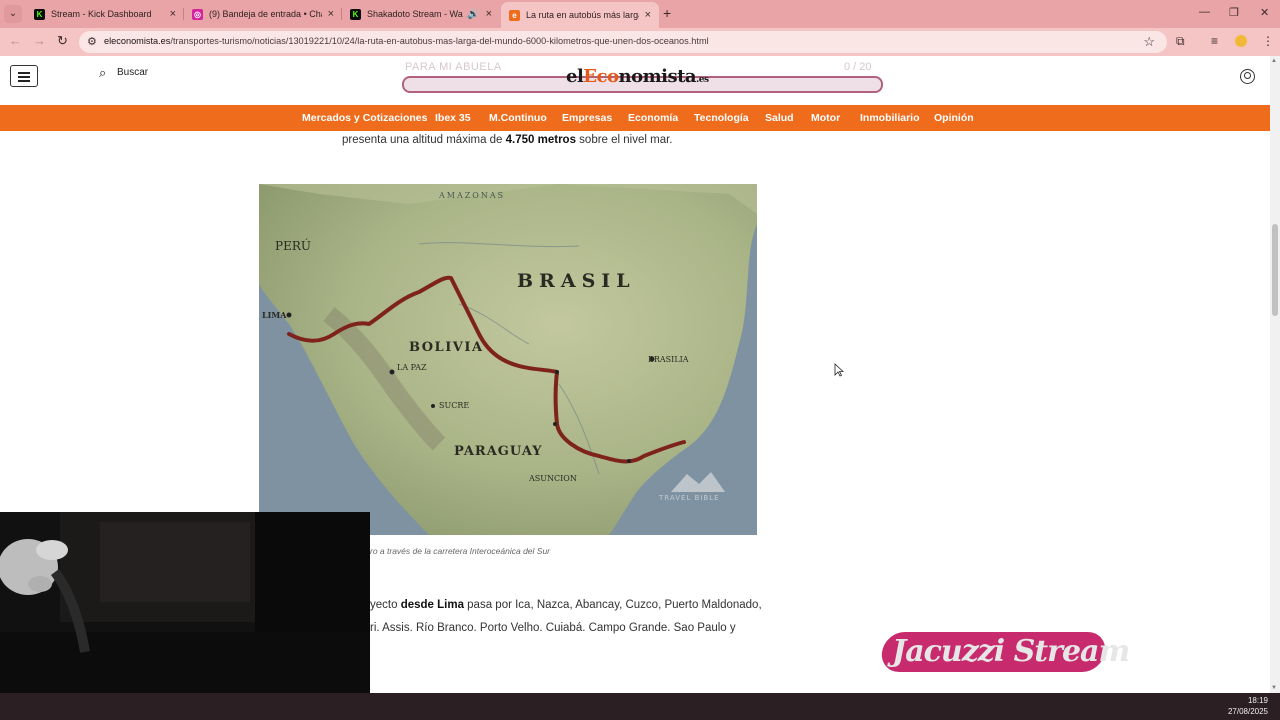 Image resolution: width=1280 pixels, height=720 pixels. What do you see at coordinates (518, 118) in the screenshot?
I see `nav-item-mcontinuo: M.Continuo` at bounding box center [518, 118].